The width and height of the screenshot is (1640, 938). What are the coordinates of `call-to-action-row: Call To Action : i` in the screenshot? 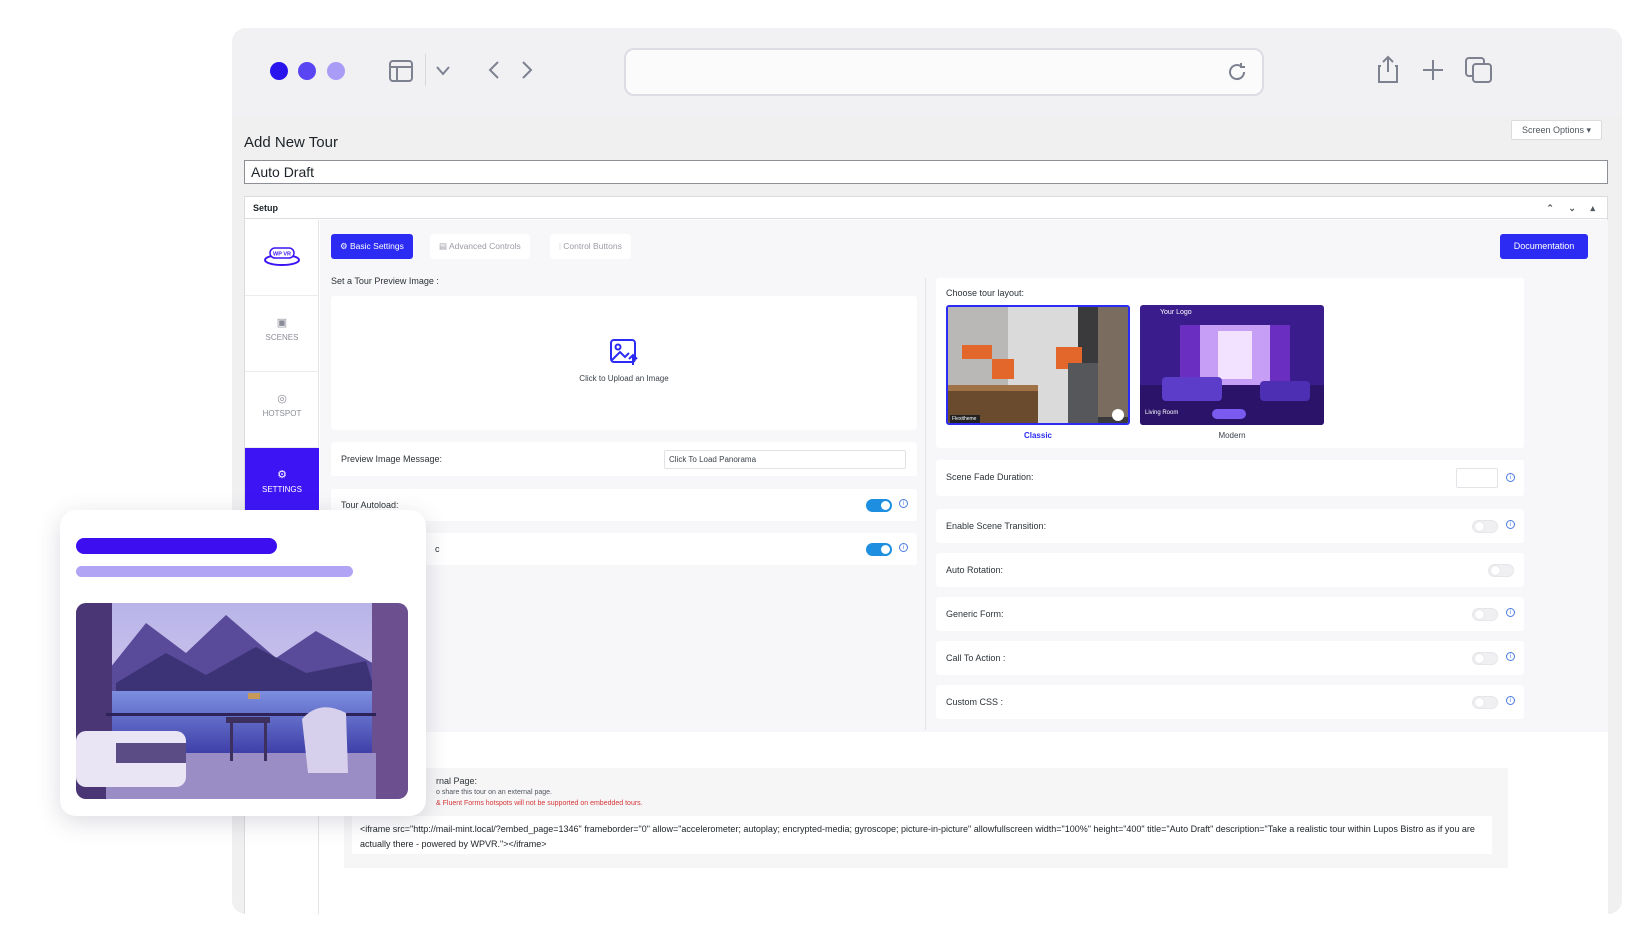 It's located at (1230, 658).